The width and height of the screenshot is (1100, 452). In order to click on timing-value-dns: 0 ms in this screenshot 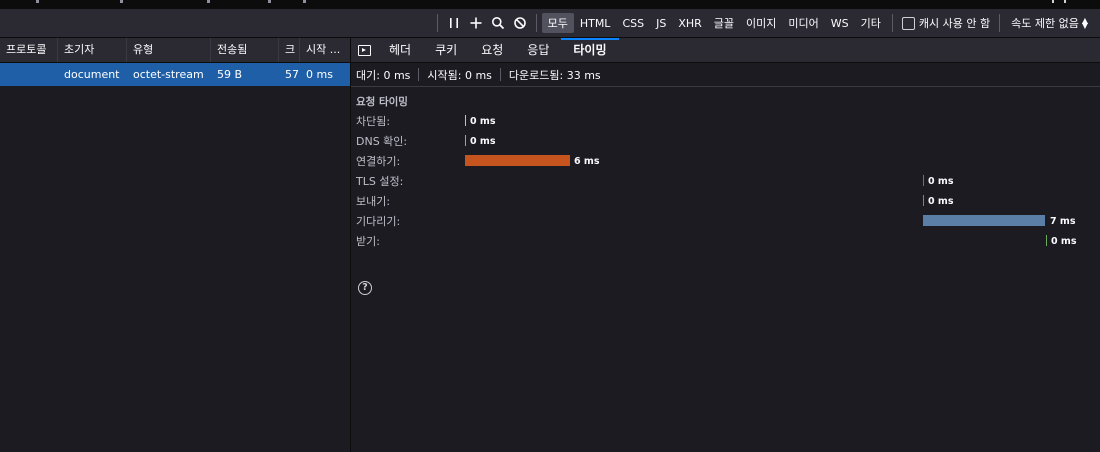, I will do `click(483, 141)`.